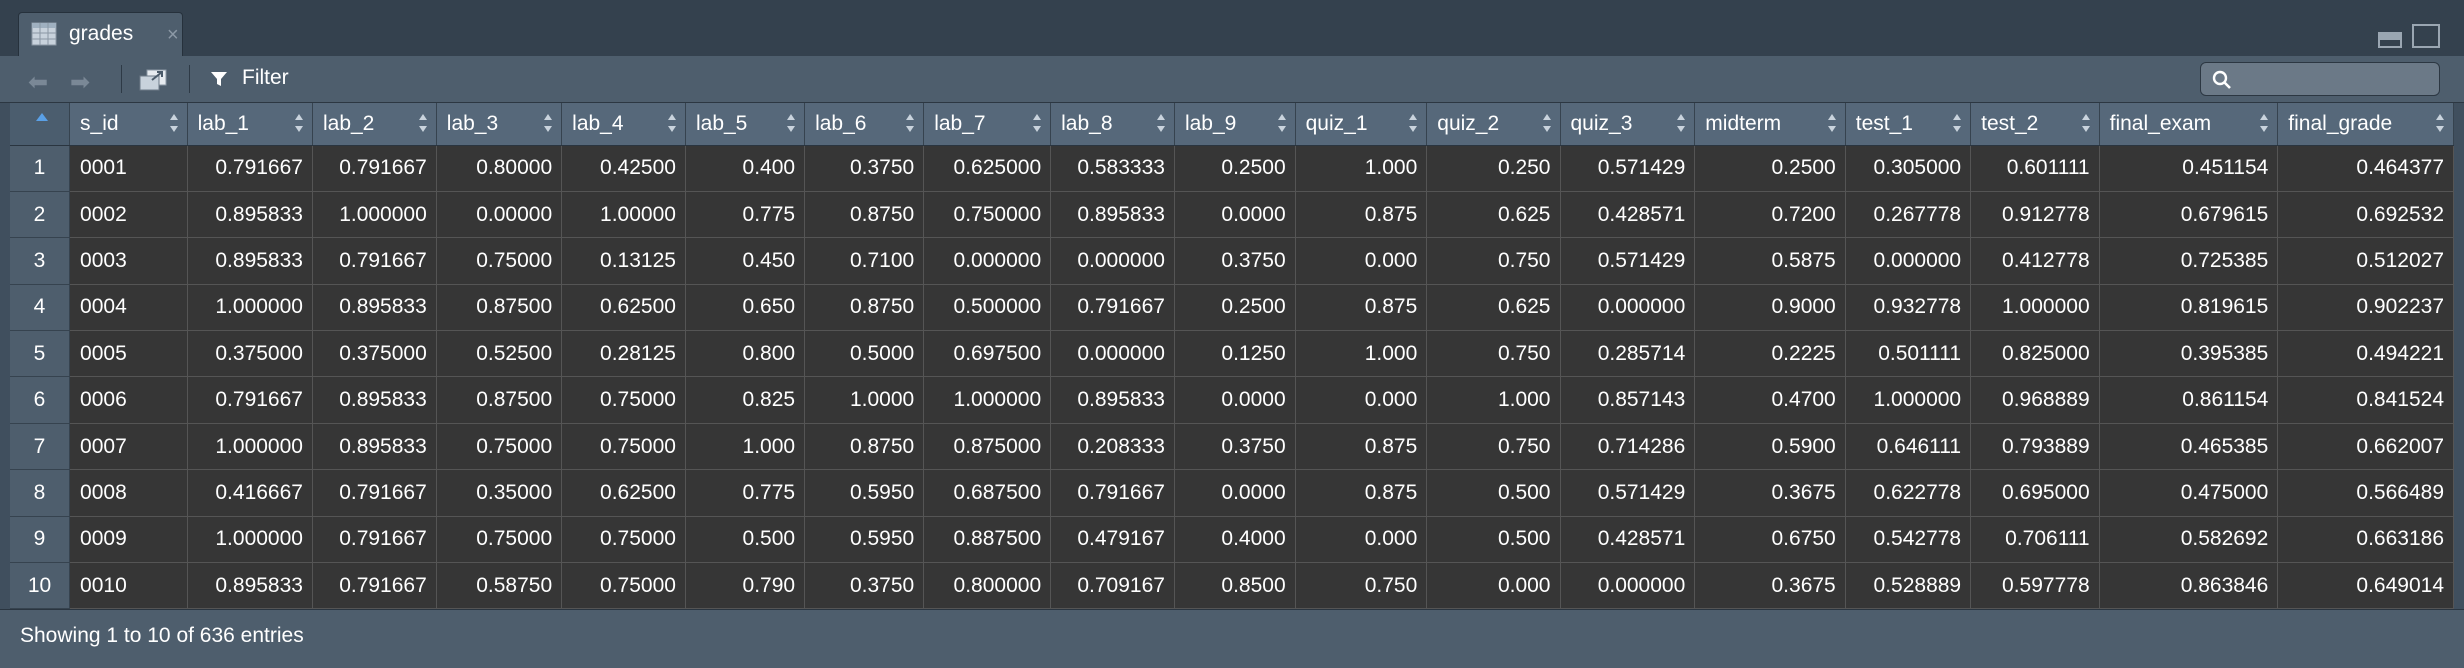 Image resolution: width=2464 pixels, height=668 pixels. Describe the element at coordinates (864, 354) in the screenshot. I see `cell-lab-6: 0.5000` at that location.